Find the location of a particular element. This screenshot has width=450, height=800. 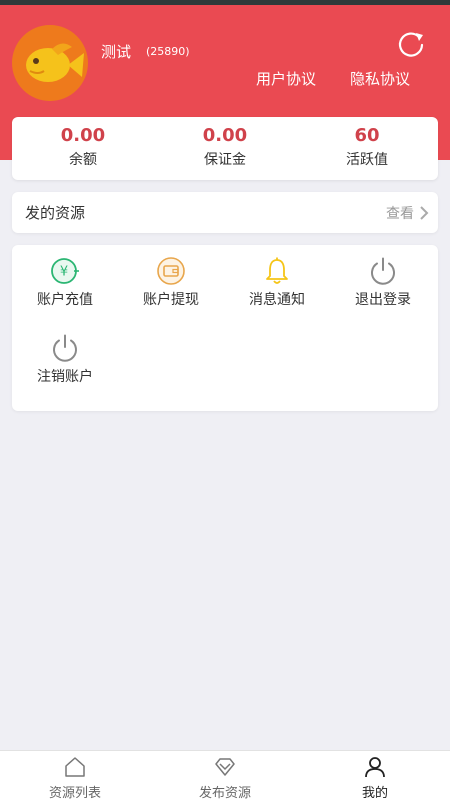

refresh-button is located at coordinates (411, 43).